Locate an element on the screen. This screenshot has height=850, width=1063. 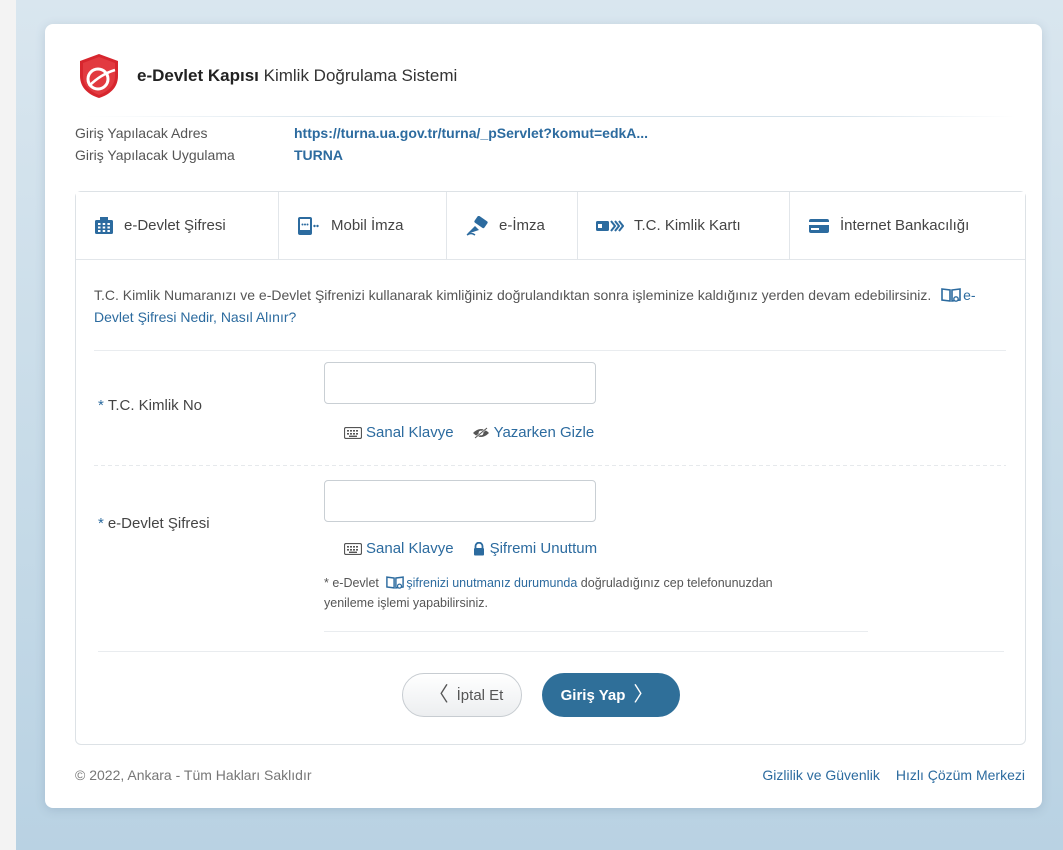
chevron-left-icon: 〈 is located at coordinates (438, 695).